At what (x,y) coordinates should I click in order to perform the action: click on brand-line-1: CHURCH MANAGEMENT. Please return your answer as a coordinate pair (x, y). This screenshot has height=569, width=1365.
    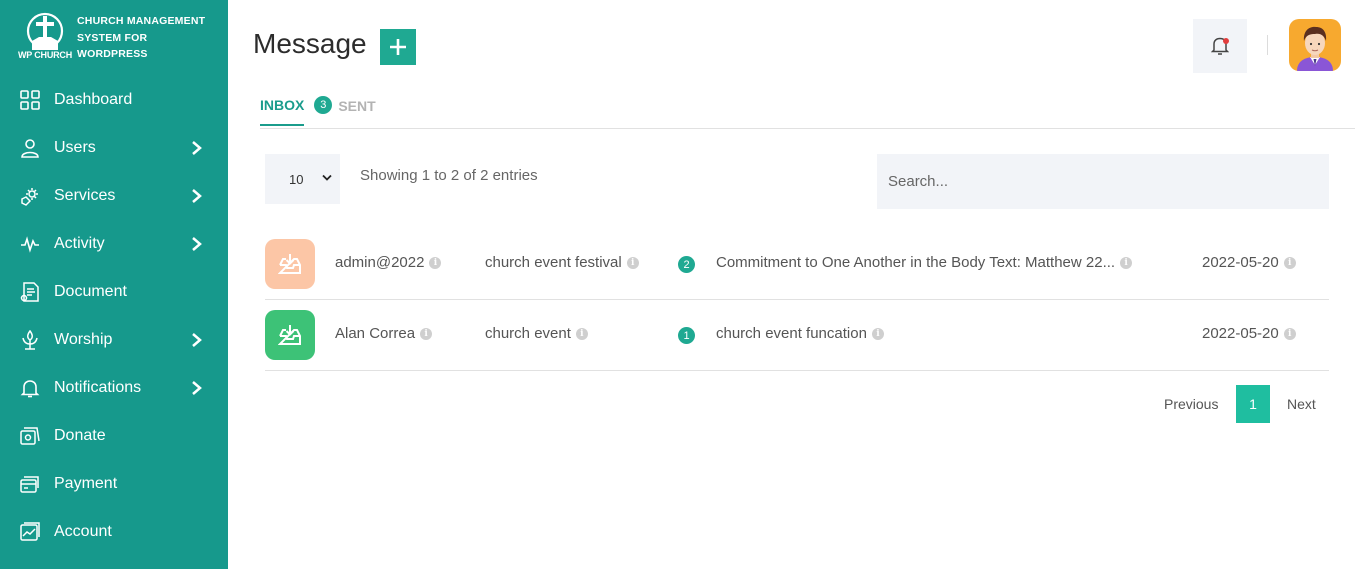
    Looking at the image, I should click on (141, 21).